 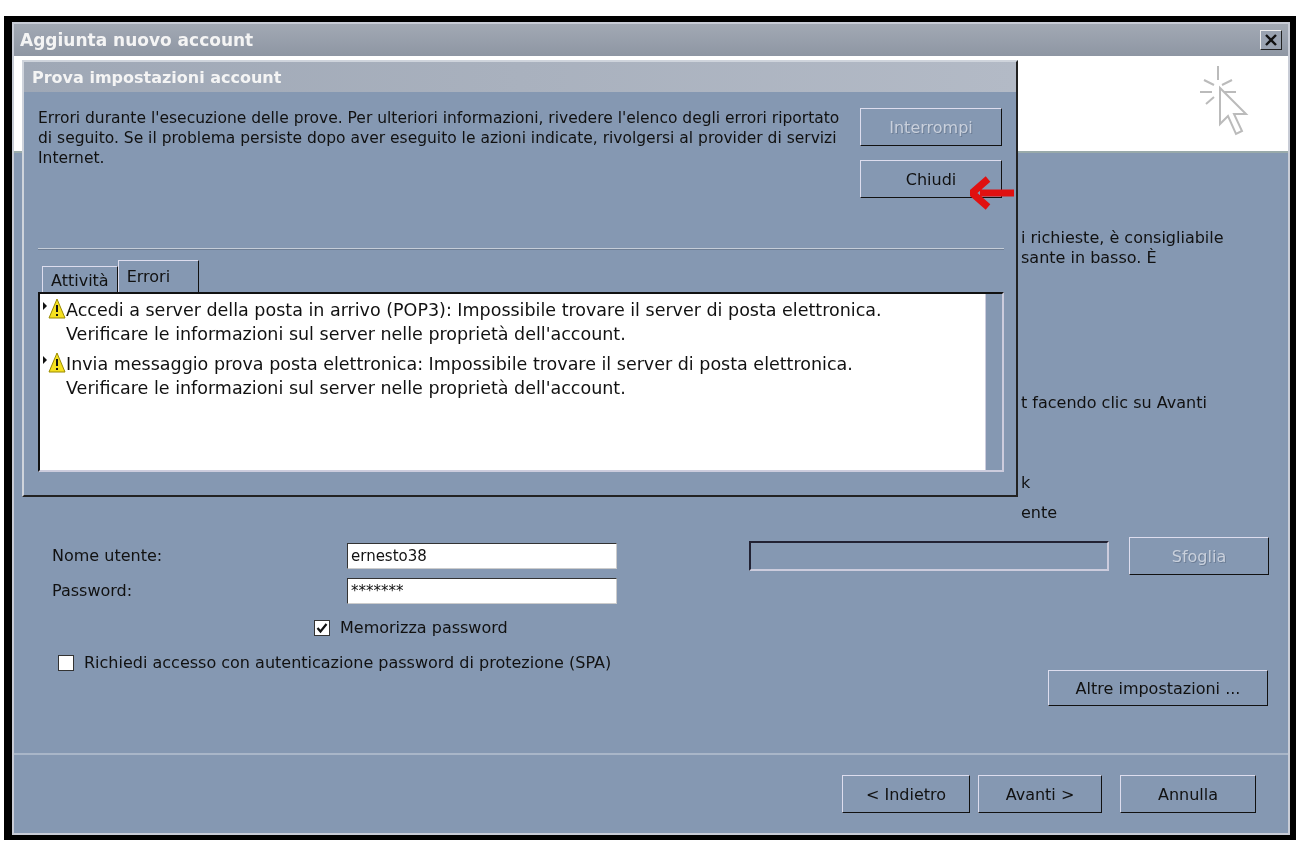 I want to click on partial-text: i richieste, è consigliabile, so click(x=1123, y=238).